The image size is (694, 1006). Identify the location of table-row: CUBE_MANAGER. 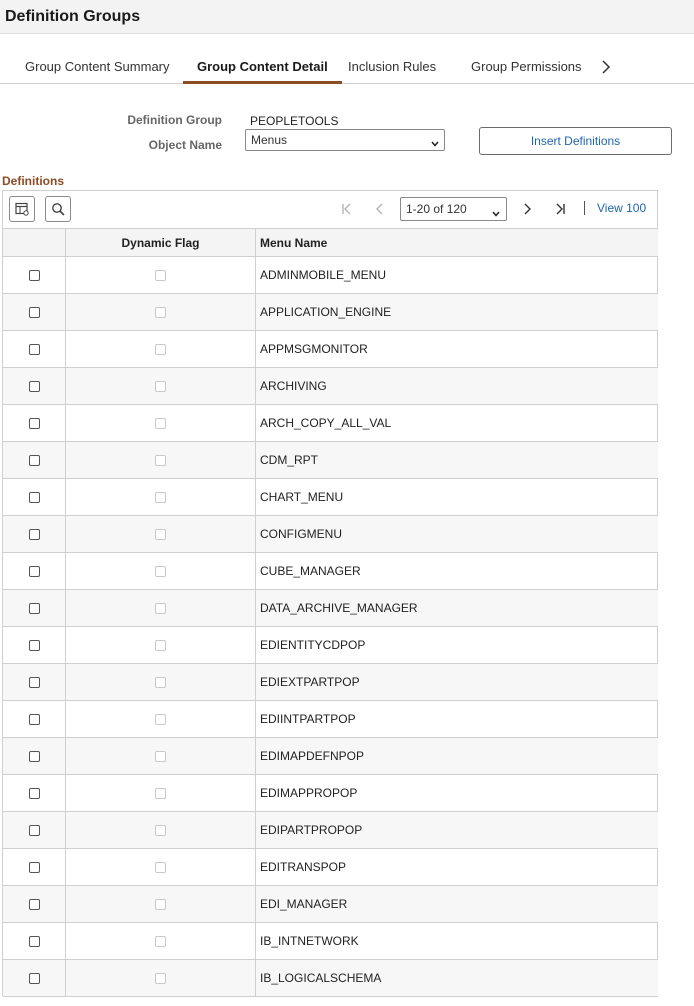
(330, 571).